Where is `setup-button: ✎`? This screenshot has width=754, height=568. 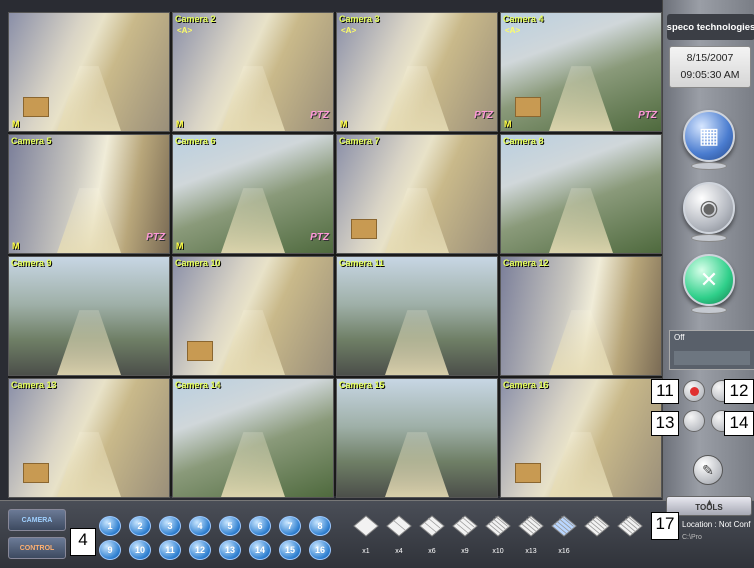 setup-button: ✎ is located at coordinates (708, 470).